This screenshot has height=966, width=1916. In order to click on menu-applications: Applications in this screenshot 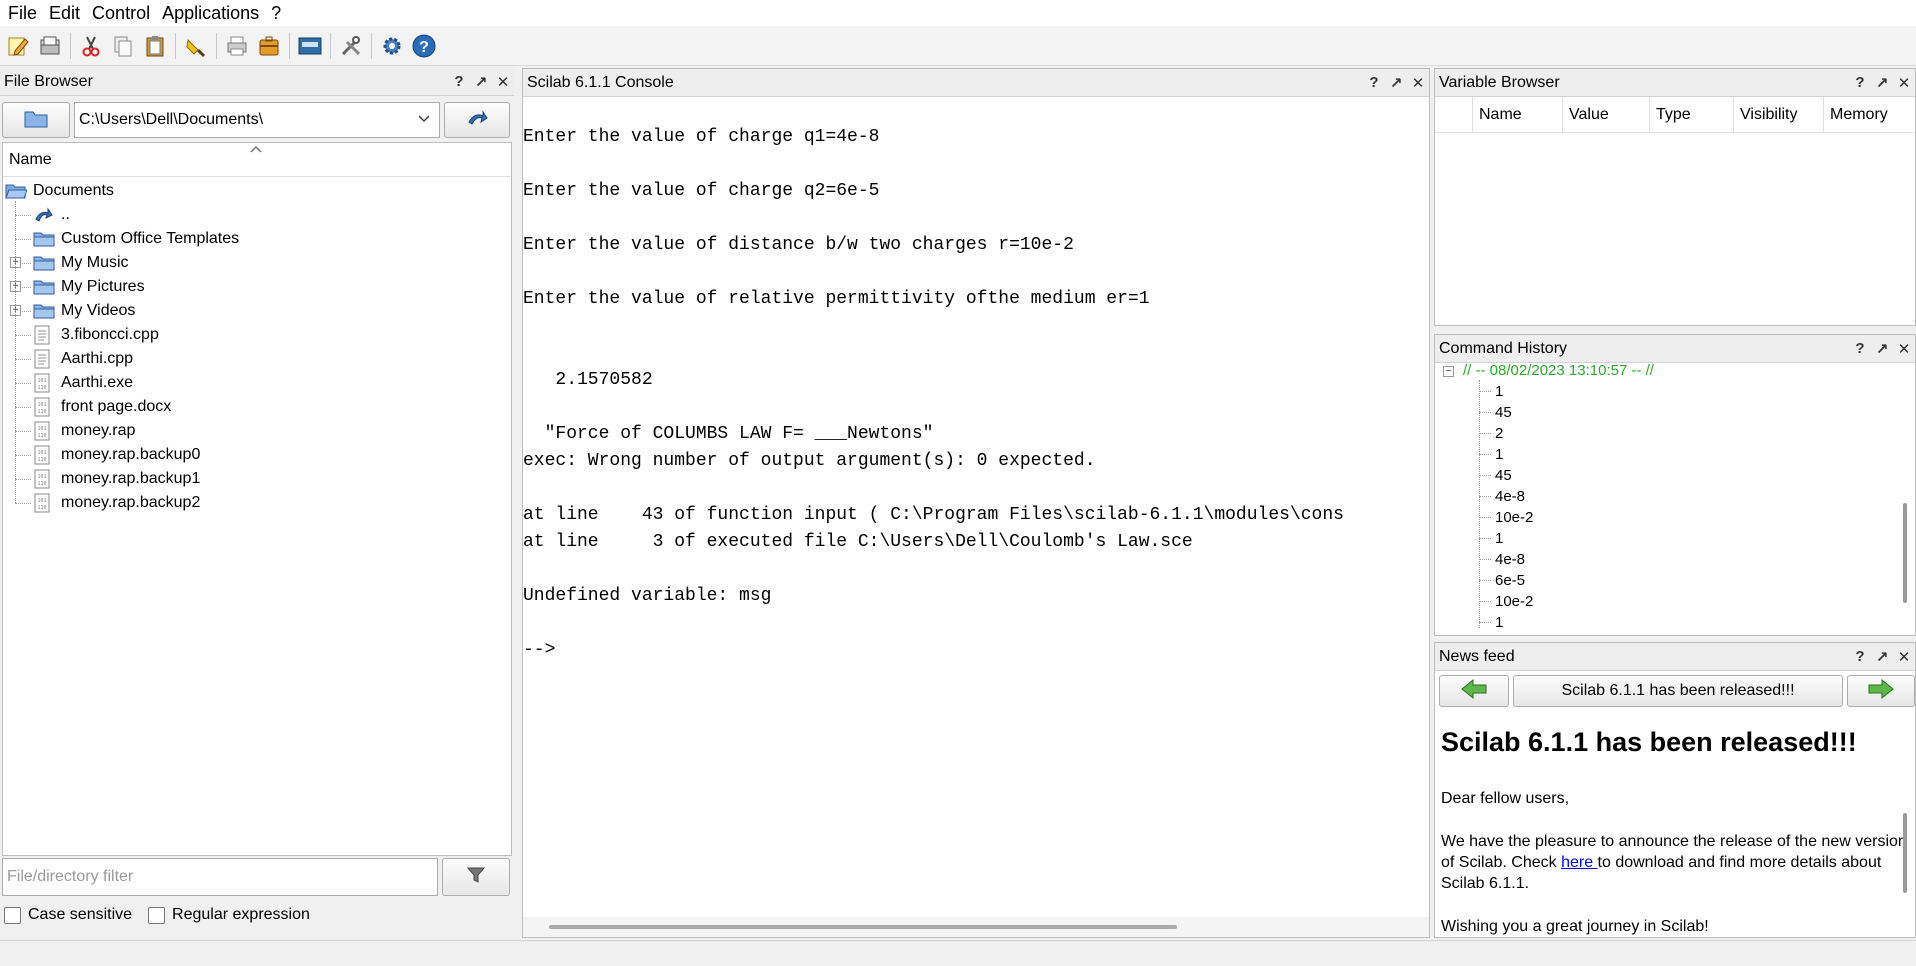, I will do `click(210, 13)`.